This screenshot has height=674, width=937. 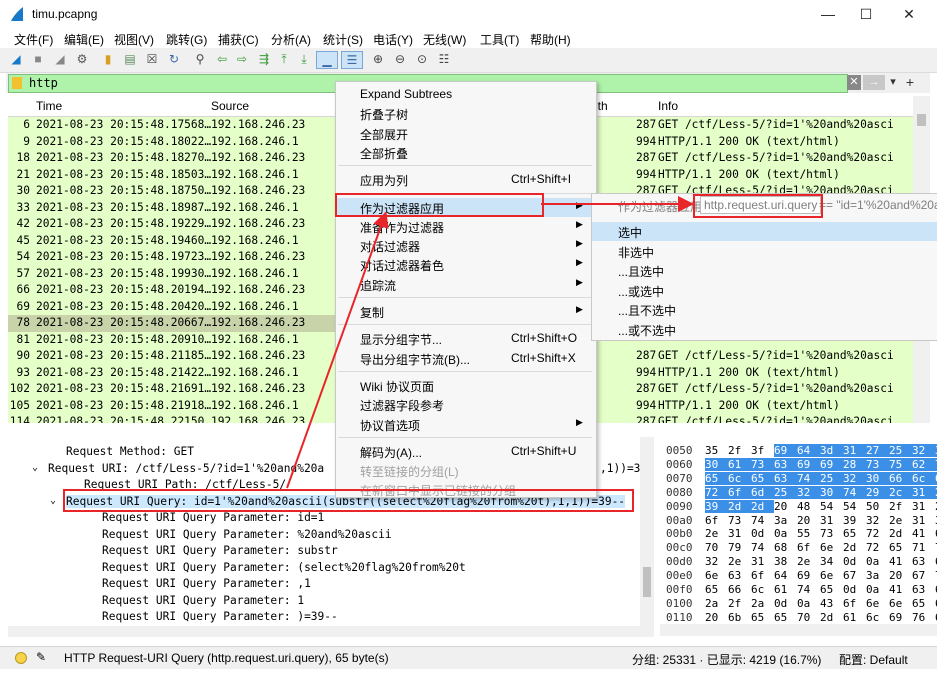 What do you see at coordinates (337, 350) in the screenshot?
I see `arrow-query-to-menu` at bounding box center [337, 350].